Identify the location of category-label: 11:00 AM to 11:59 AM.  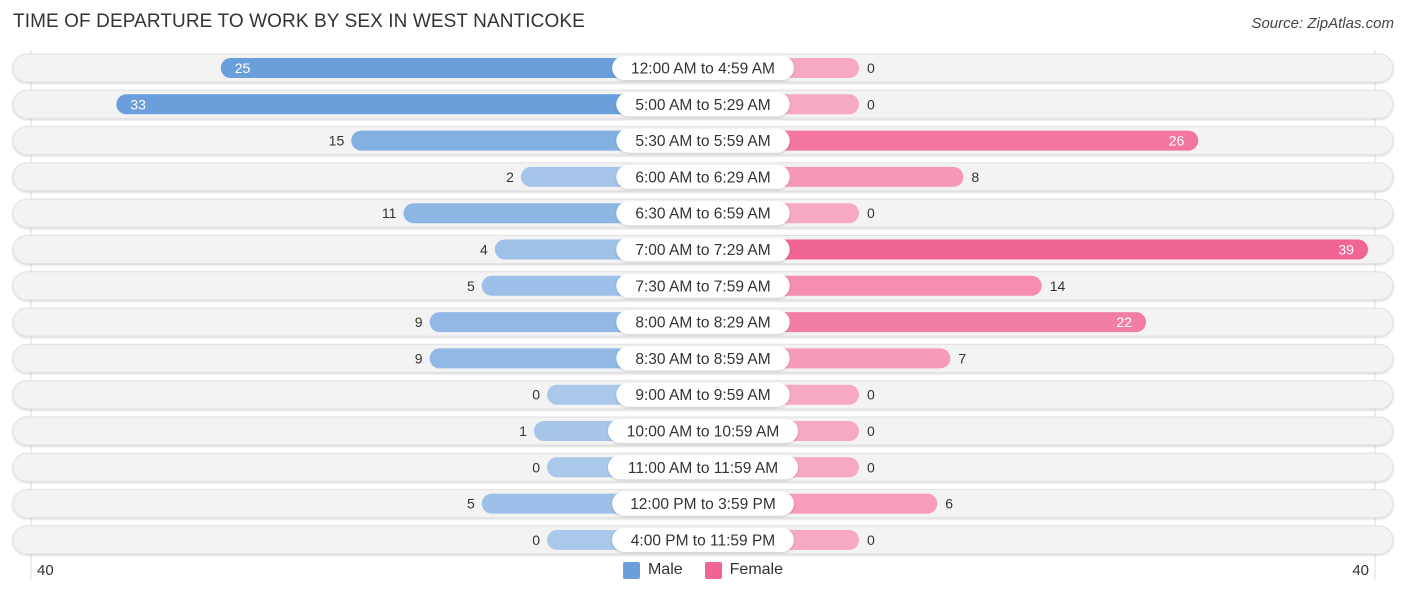
(703, 468).